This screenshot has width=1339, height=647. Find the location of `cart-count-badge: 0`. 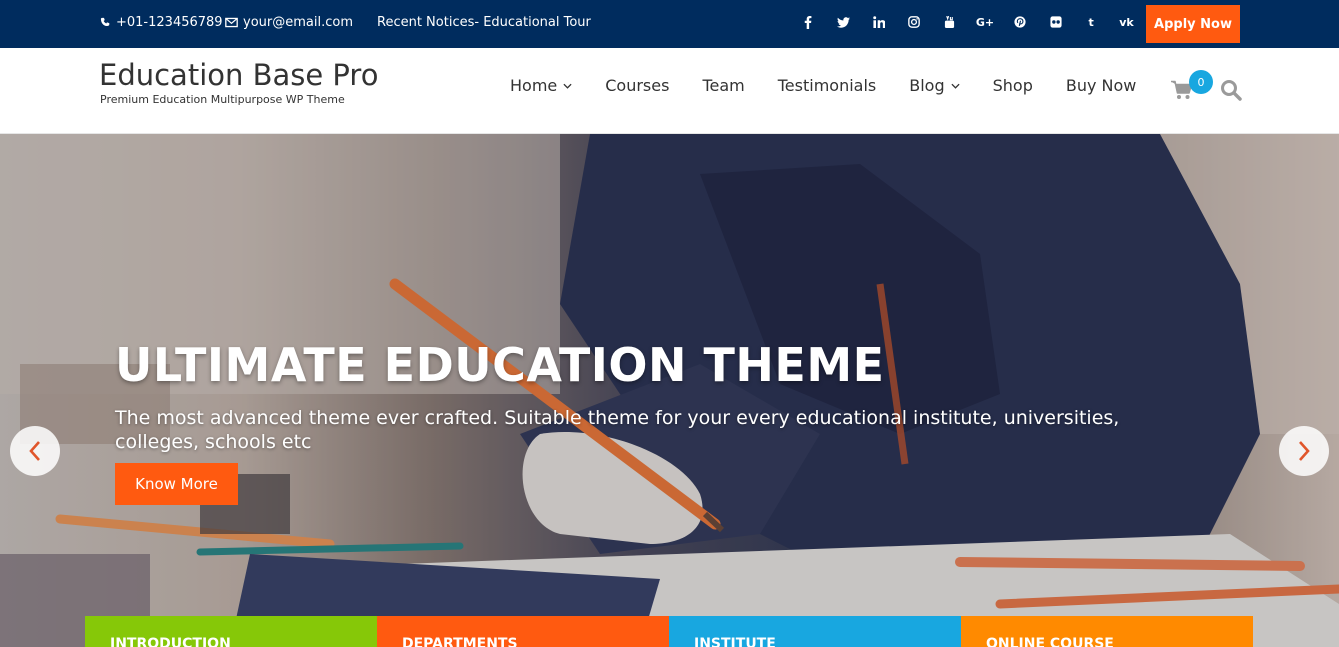

cart-count-badge: 0 is located at coordinates (1201, 82).